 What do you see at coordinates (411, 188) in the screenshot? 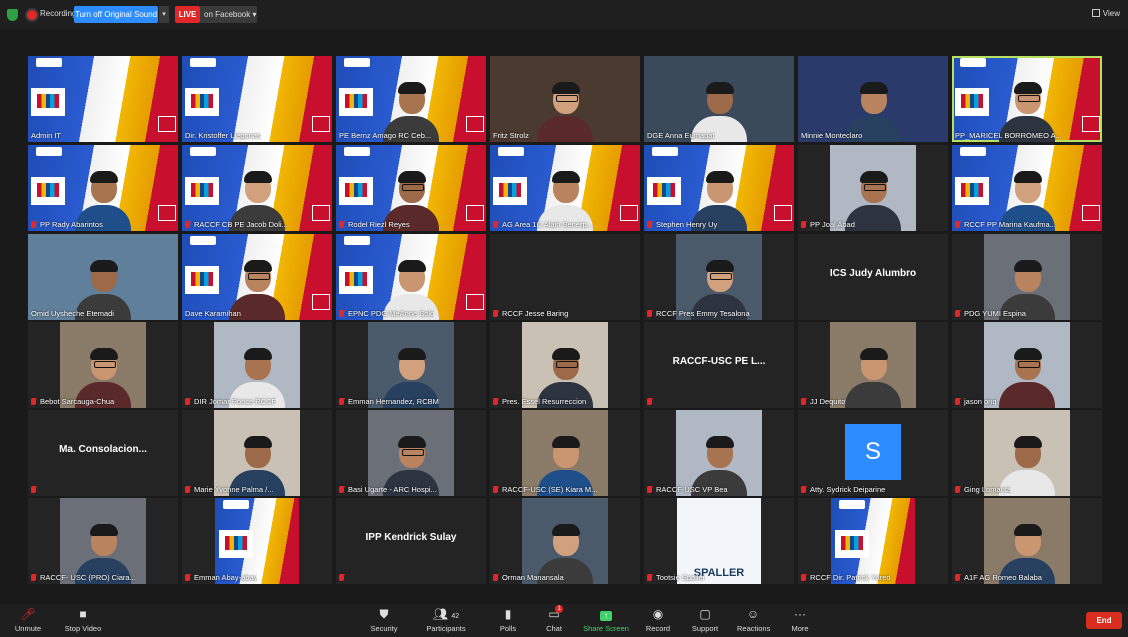
I see `participant-tile: Rodel Riezl Reyes` at bounding box center [411, 188].